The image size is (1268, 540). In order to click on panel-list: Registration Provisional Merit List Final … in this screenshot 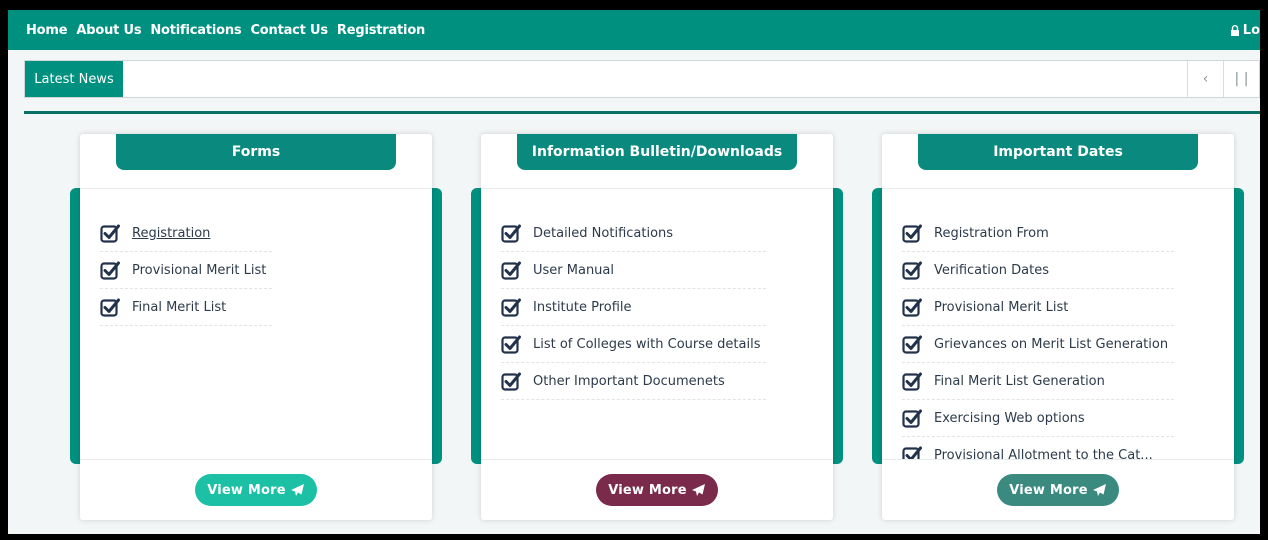, I will do `click(256, 324)`.